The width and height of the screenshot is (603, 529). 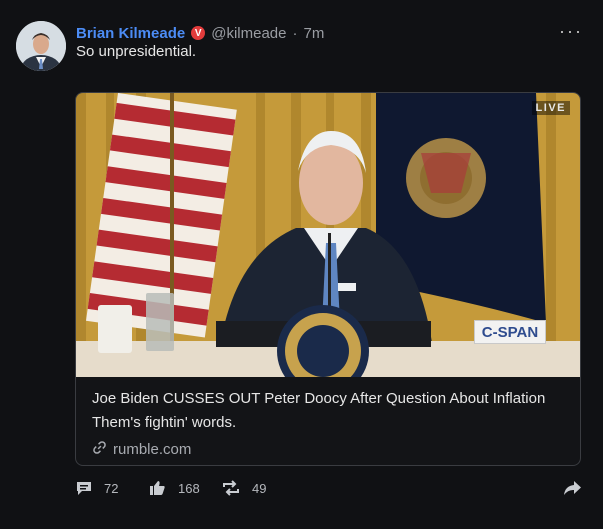 I want to click on cspan-watermark: C-SPAN, so click(x=510, y=332).